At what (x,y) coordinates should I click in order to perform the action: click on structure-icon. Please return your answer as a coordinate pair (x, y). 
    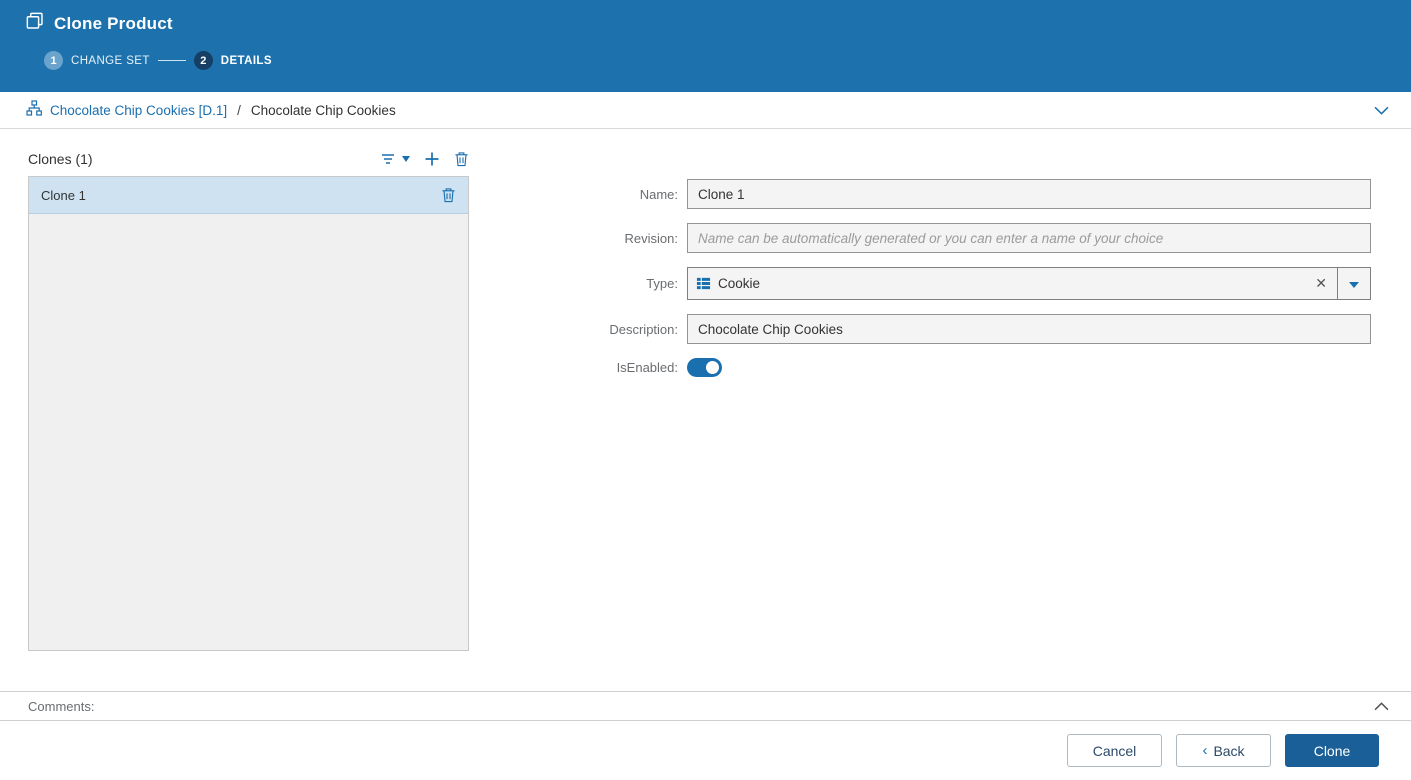
    Looking at the image, I should click on (34, 110).